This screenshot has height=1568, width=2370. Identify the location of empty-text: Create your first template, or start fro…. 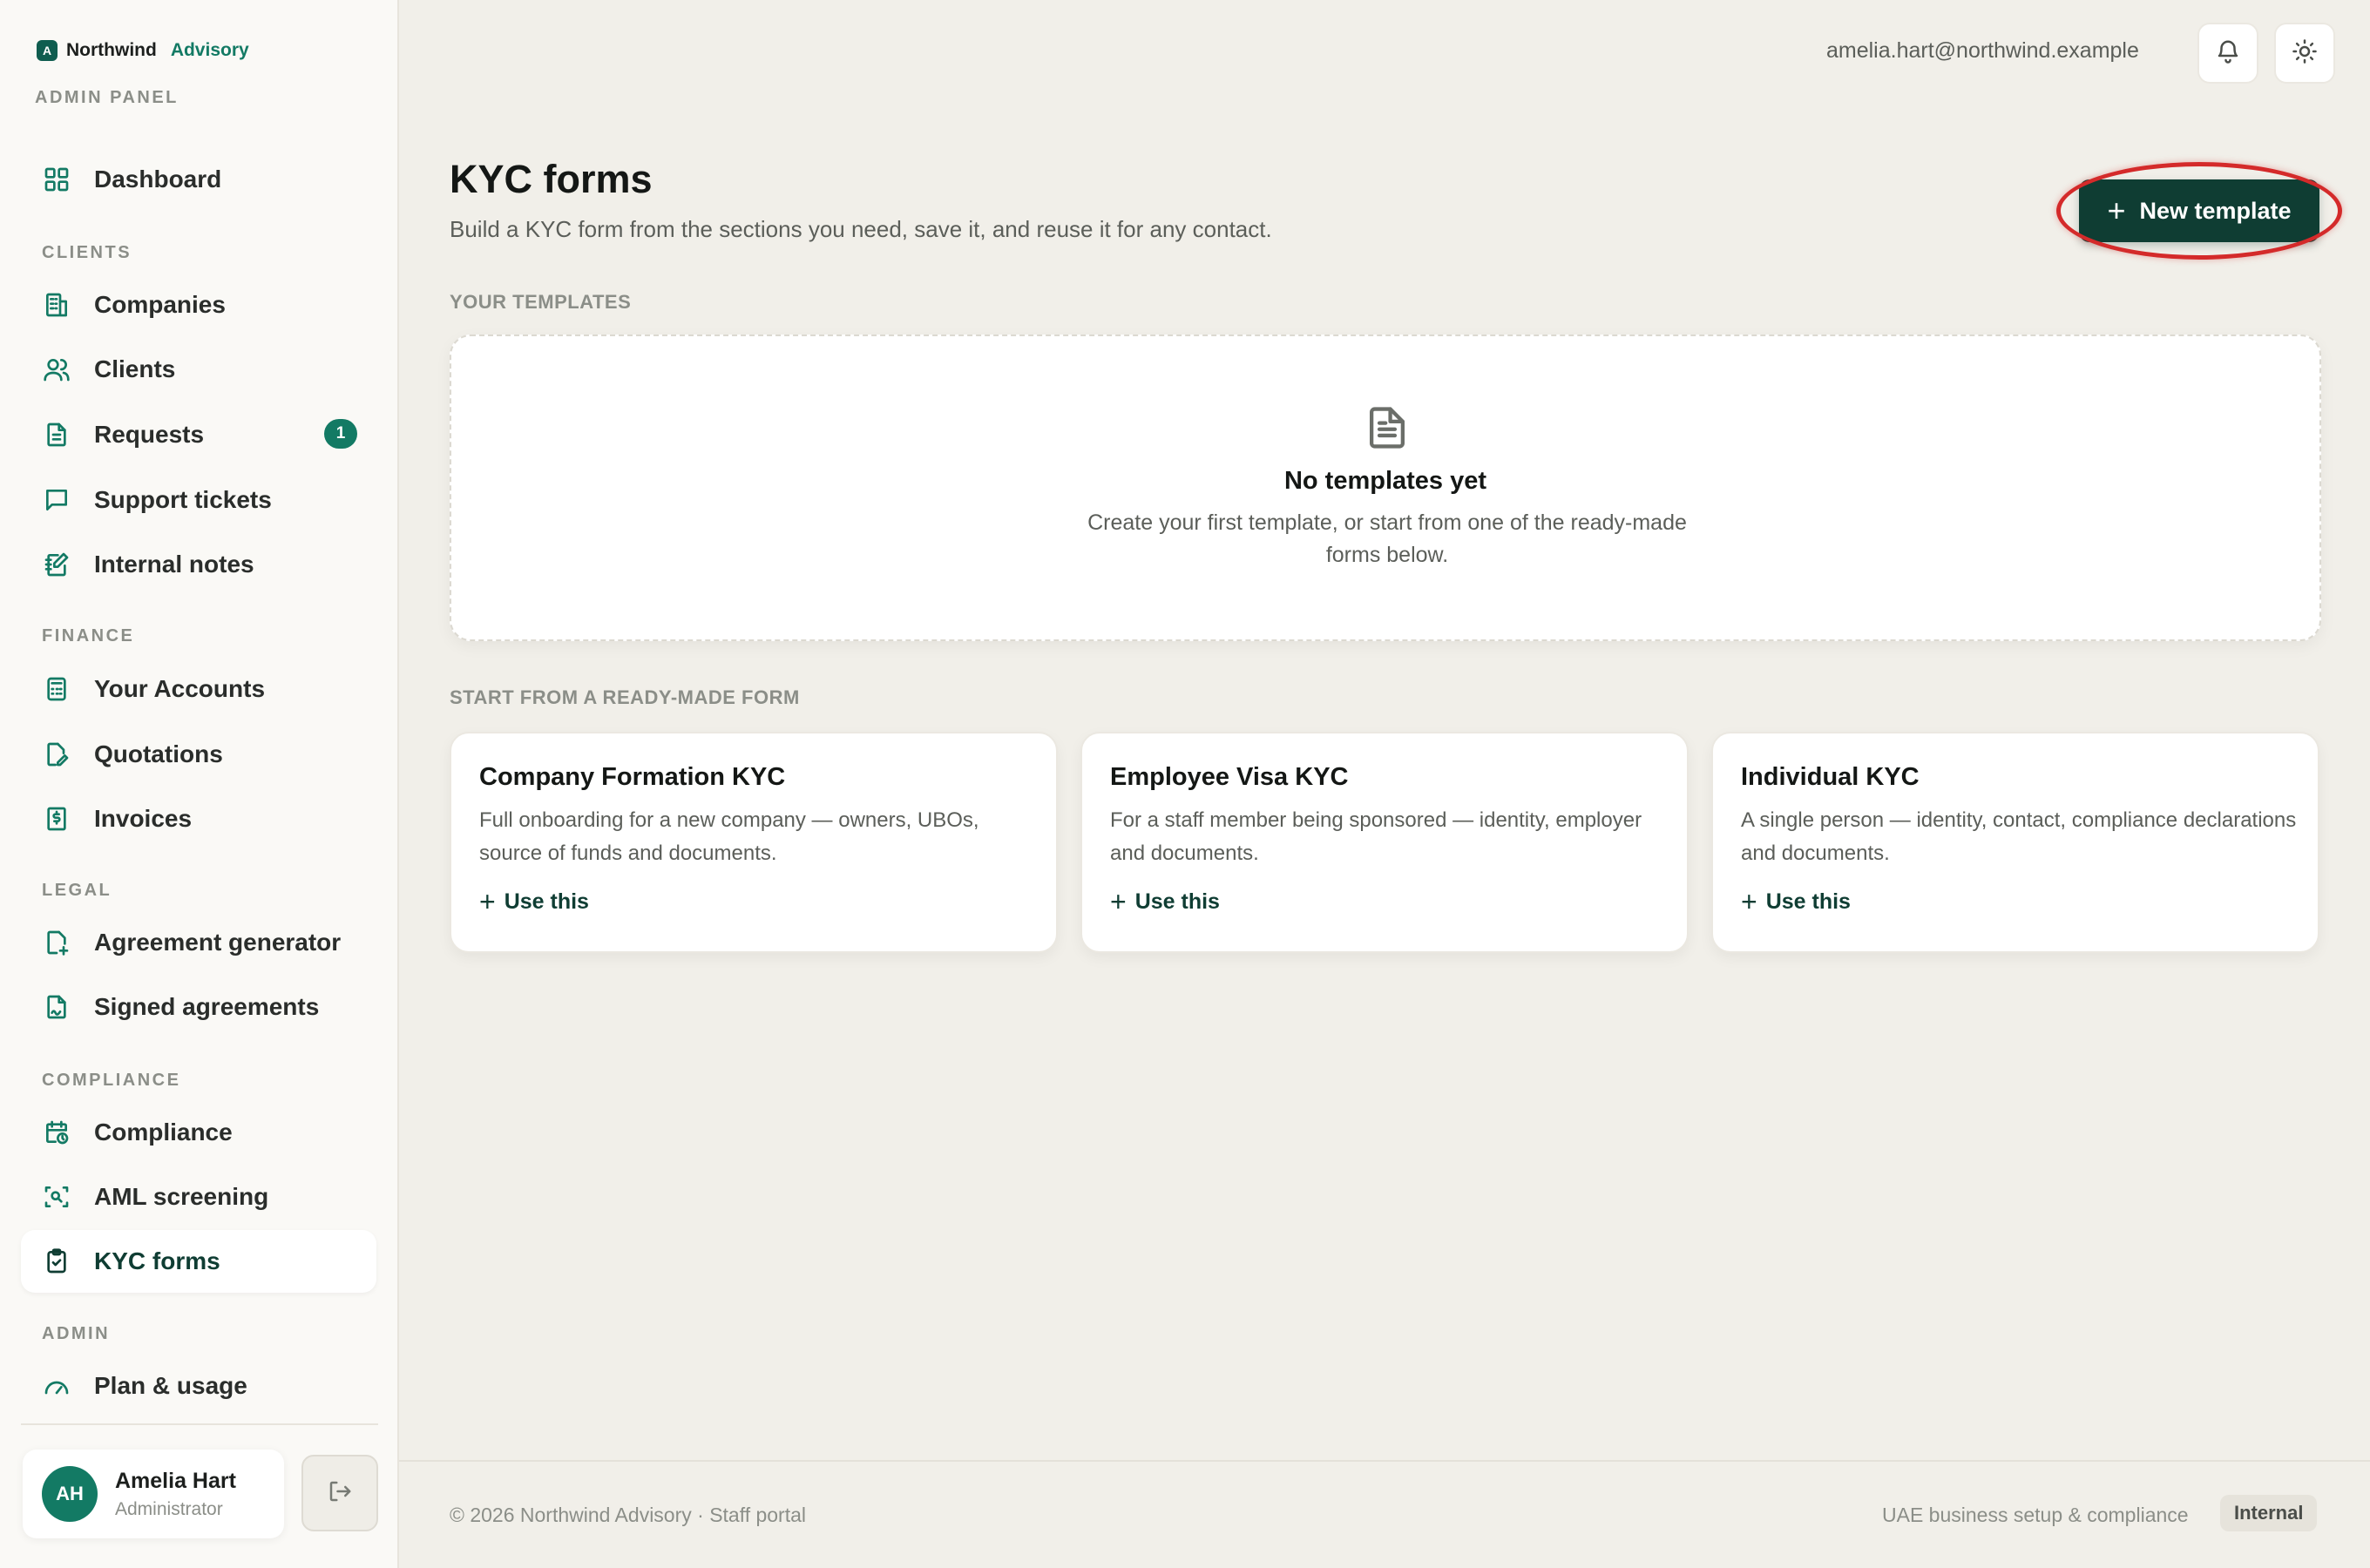
(1387, 538).